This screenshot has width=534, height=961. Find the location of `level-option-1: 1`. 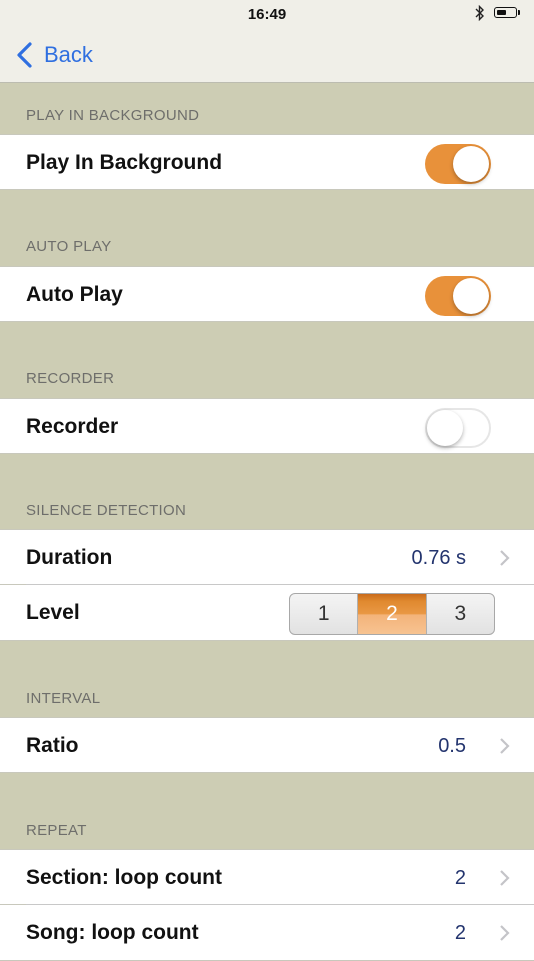

level-option-1: 1 is located at coordinates (323, 614).